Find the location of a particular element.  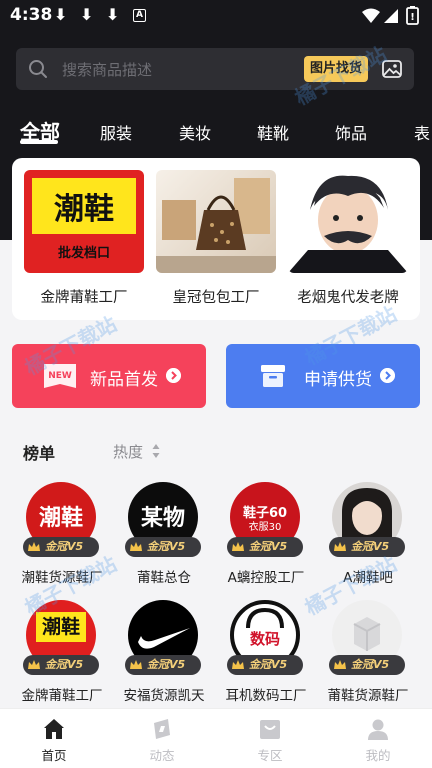

new-products-button: NEW 新品首发 is located at coordinates (109, 376).